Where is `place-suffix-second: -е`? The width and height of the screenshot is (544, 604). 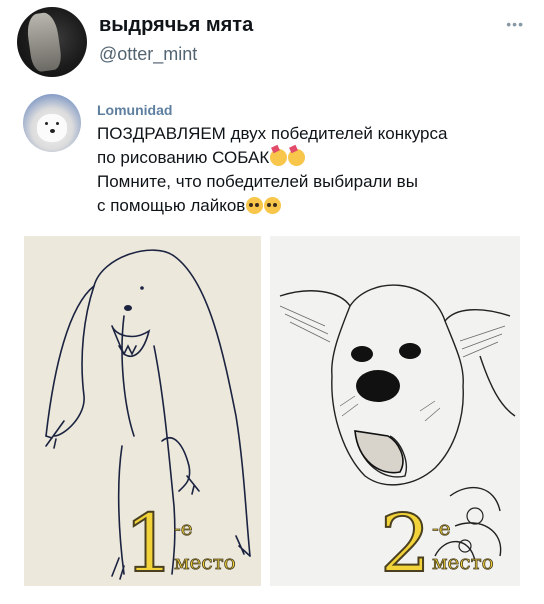 place-suffix-second: -е is located at coordinates (441, 528).